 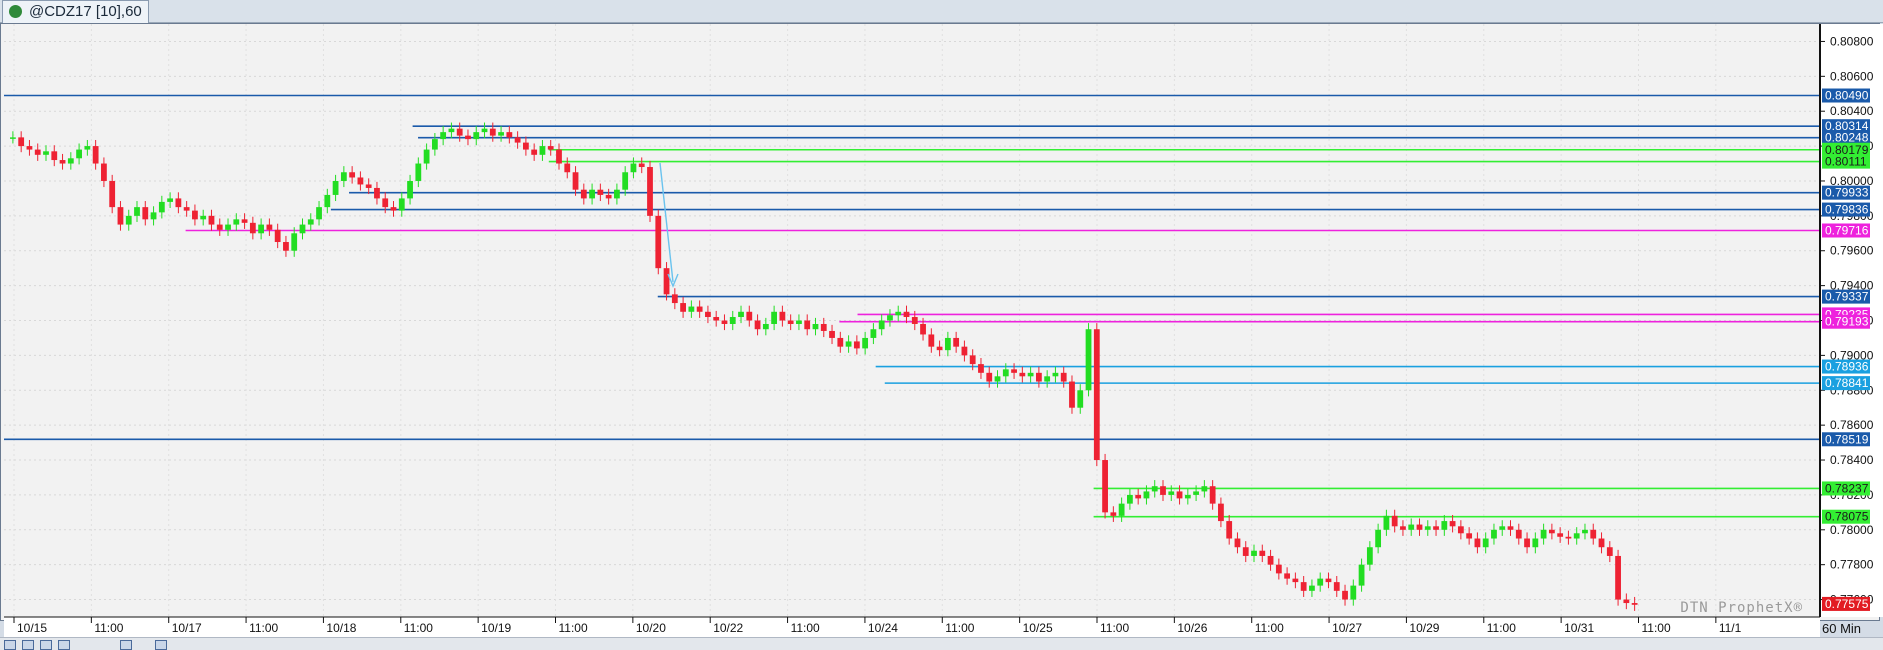 What do you see at coordinates (1038, 628) in the screenshot?
I see `x-tick-label: 10/25` at bounding box center [1038, 628].